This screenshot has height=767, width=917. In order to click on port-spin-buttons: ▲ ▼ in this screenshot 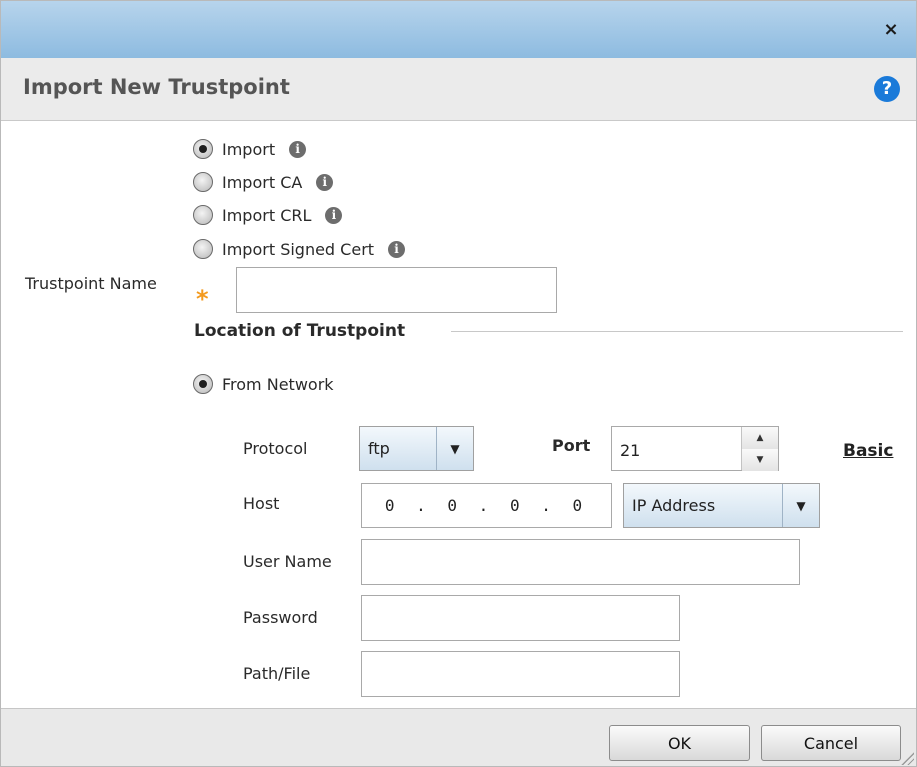, I will do `click(759, 449)`.